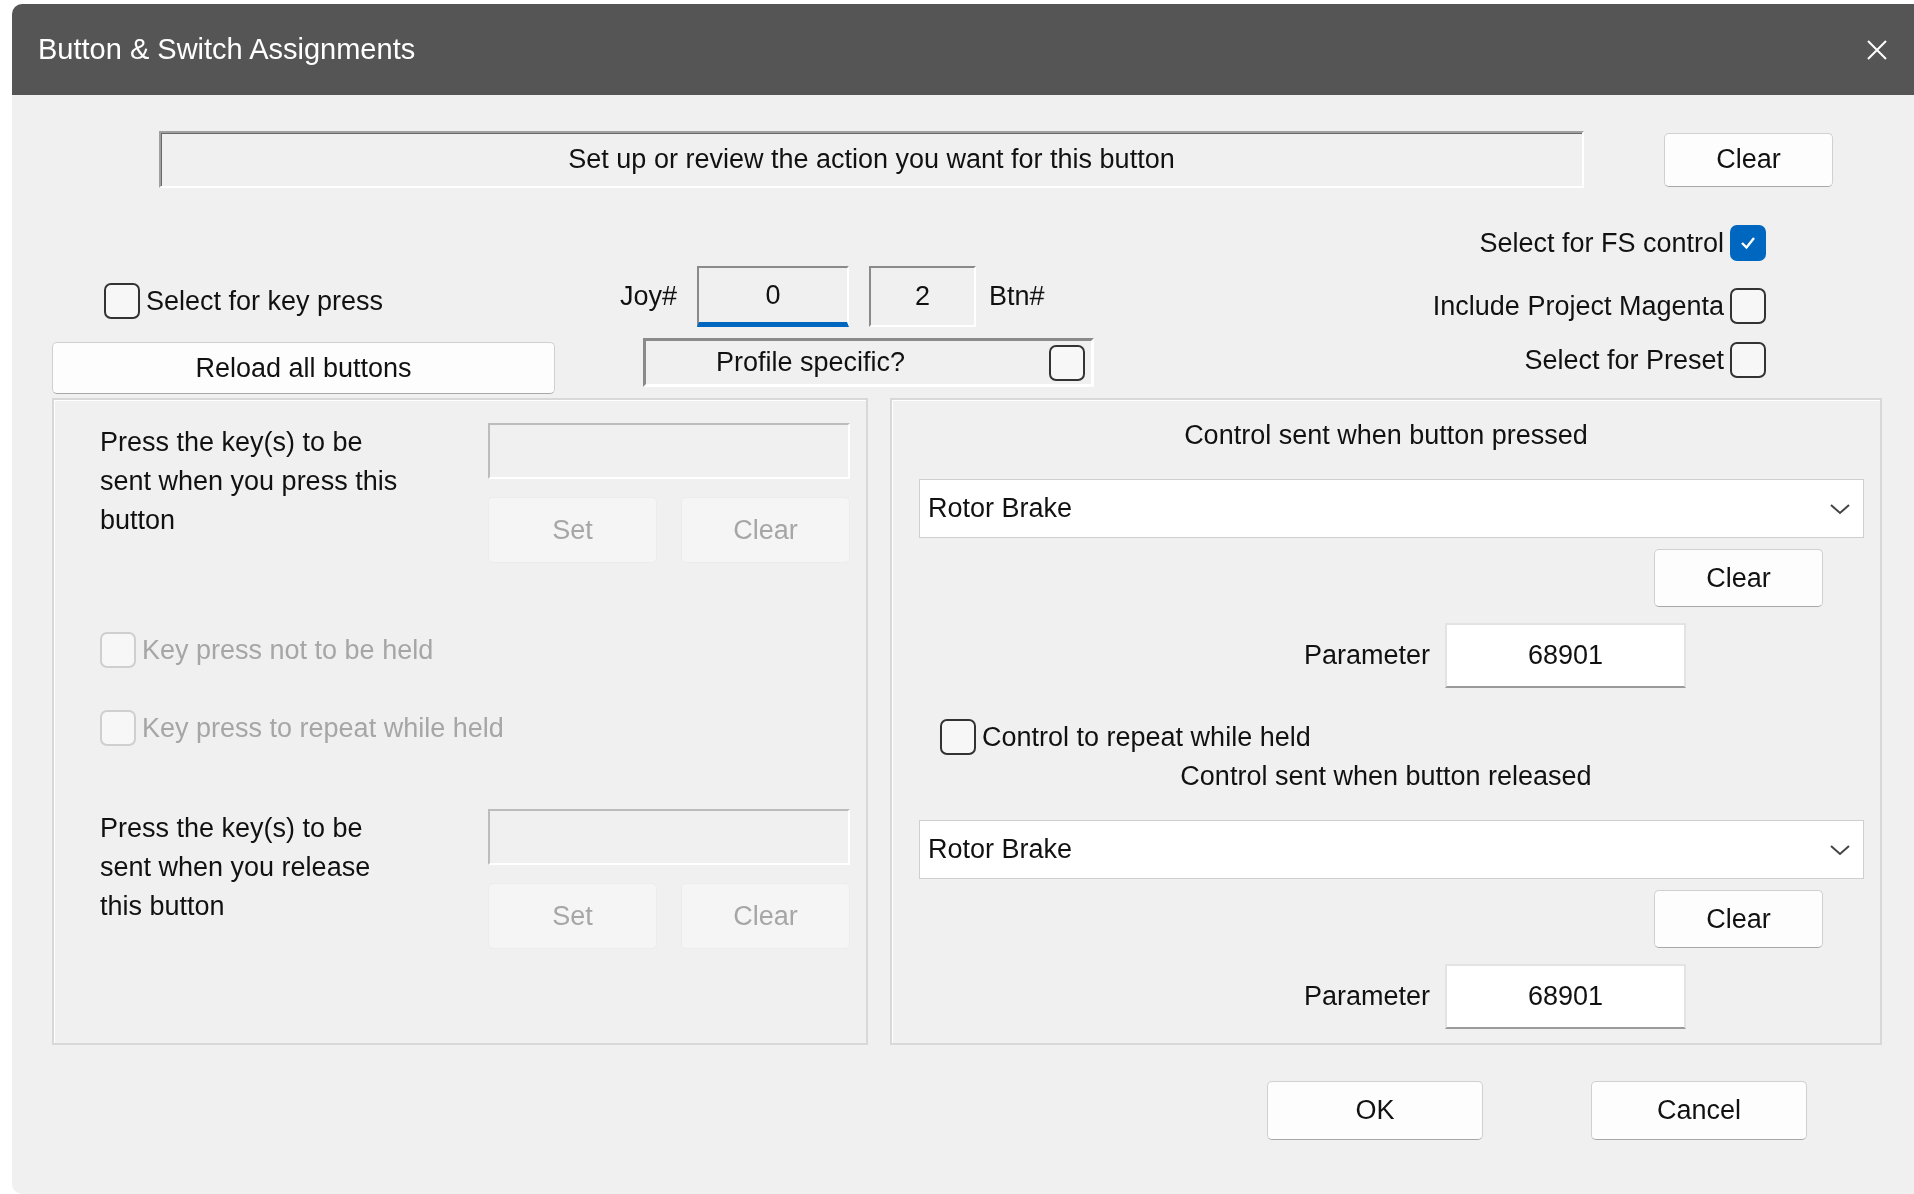  What do you see at coordinates (227, 49) in the screenshot?
I see `window-title: Button & Switch Assignments` at bounding box center [227, 49].